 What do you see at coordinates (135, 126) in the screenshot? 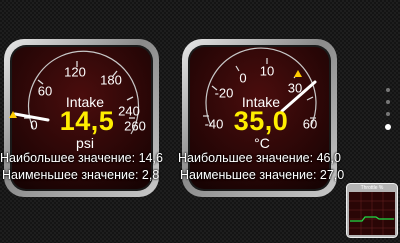
I see `tick-label: 260` at bounding box center [135, 126].